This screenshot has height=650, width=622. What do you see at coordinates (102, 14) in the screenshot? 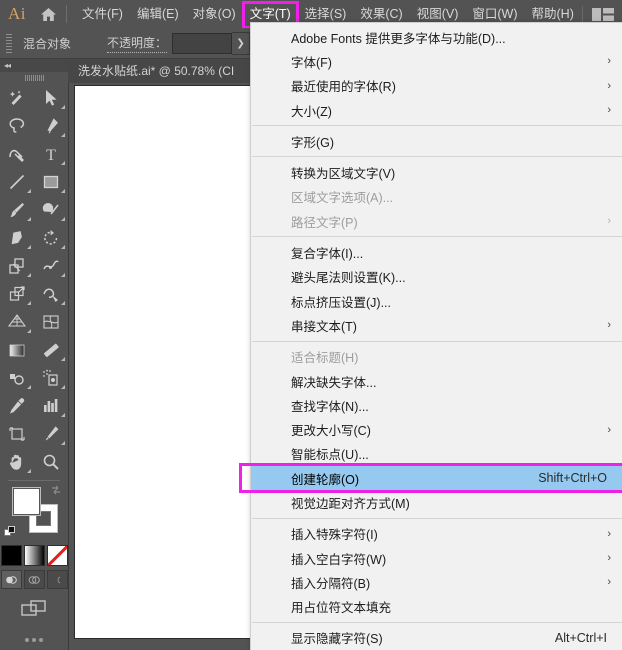
I see `menubar-item-0: 文件(F)` at bounding box center [102, 14].